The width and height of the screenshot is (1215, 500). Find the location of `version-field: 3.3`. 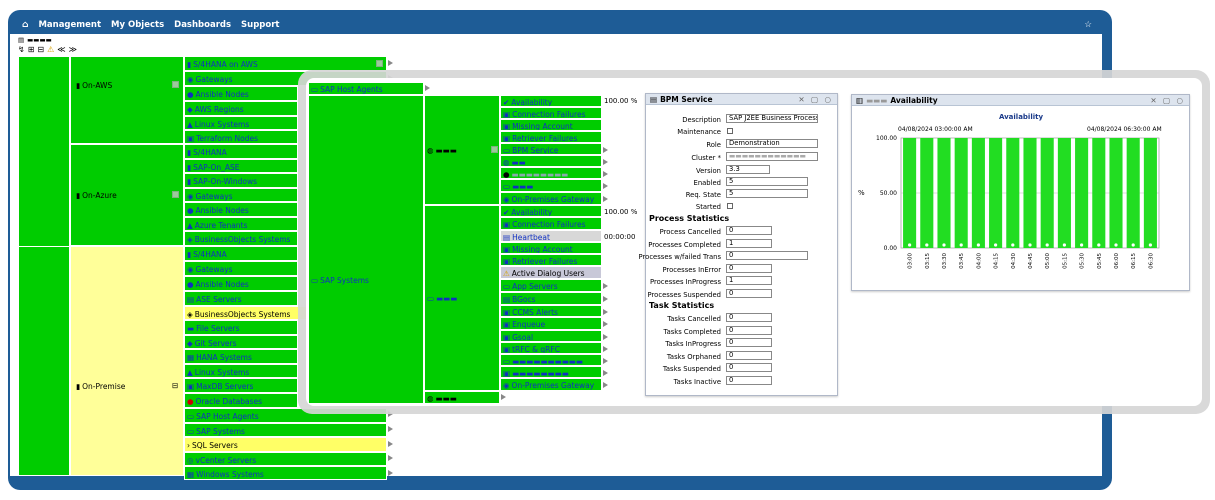

version-field: 3.3 is located at coordinates (748, 169).